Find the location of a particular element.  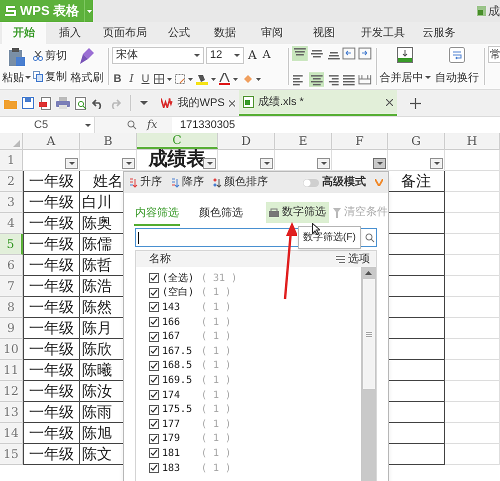

list-item: 143 ( 1 ) is located at coordinates (255, 307).